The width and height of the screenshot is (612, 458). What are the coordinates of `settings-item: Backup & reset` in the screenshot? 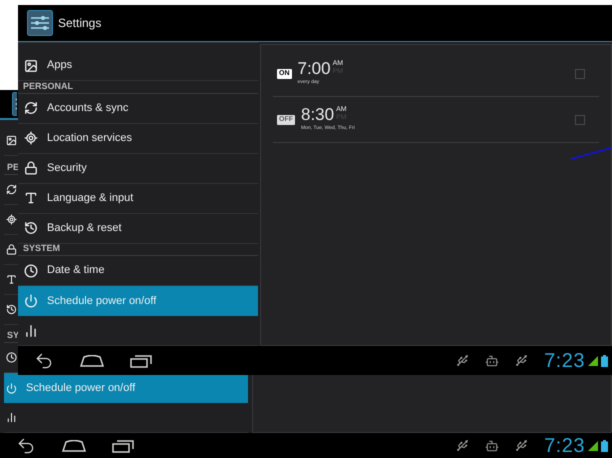 It's located at (138, 229).